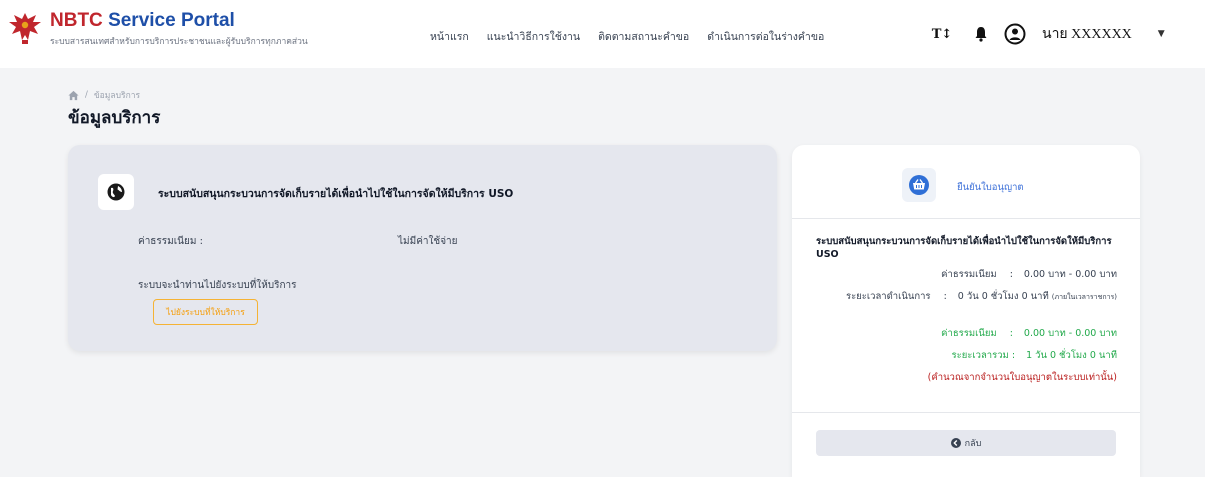 This screenshot has width=1205, height=477. I want to click on back-button: กลับ, so click(966, 443).